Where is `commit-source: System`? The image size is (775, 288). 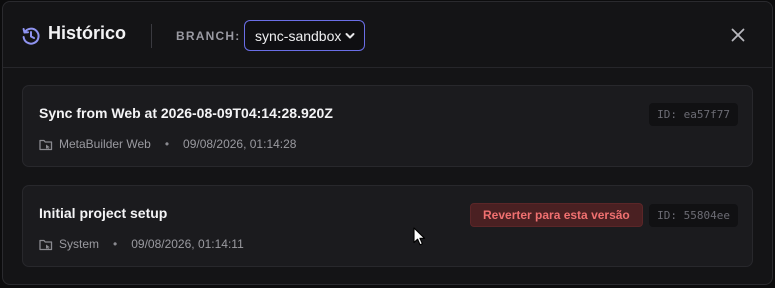 commit-source: System is located at coordinates (79, 244).